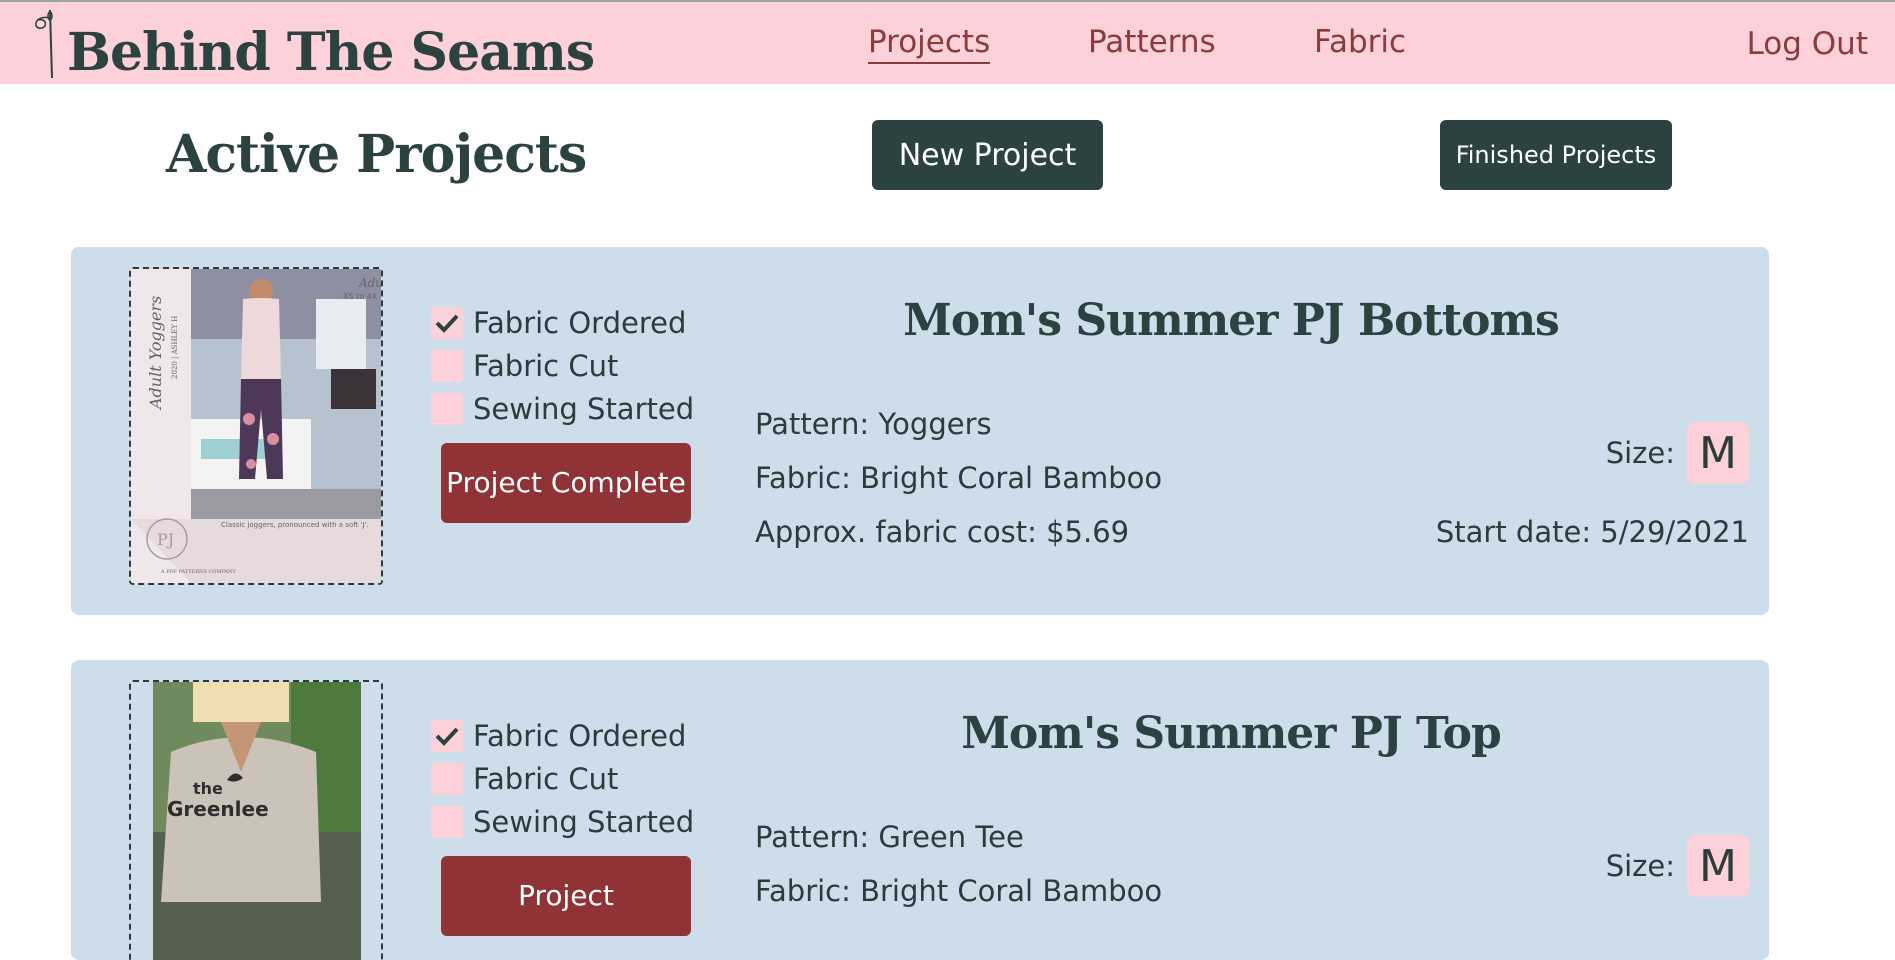 Image resolution: width=1895 pixels, height=960 pixels. I want to click on pattern-cover-image: the Greenlee, so click(256, 821).